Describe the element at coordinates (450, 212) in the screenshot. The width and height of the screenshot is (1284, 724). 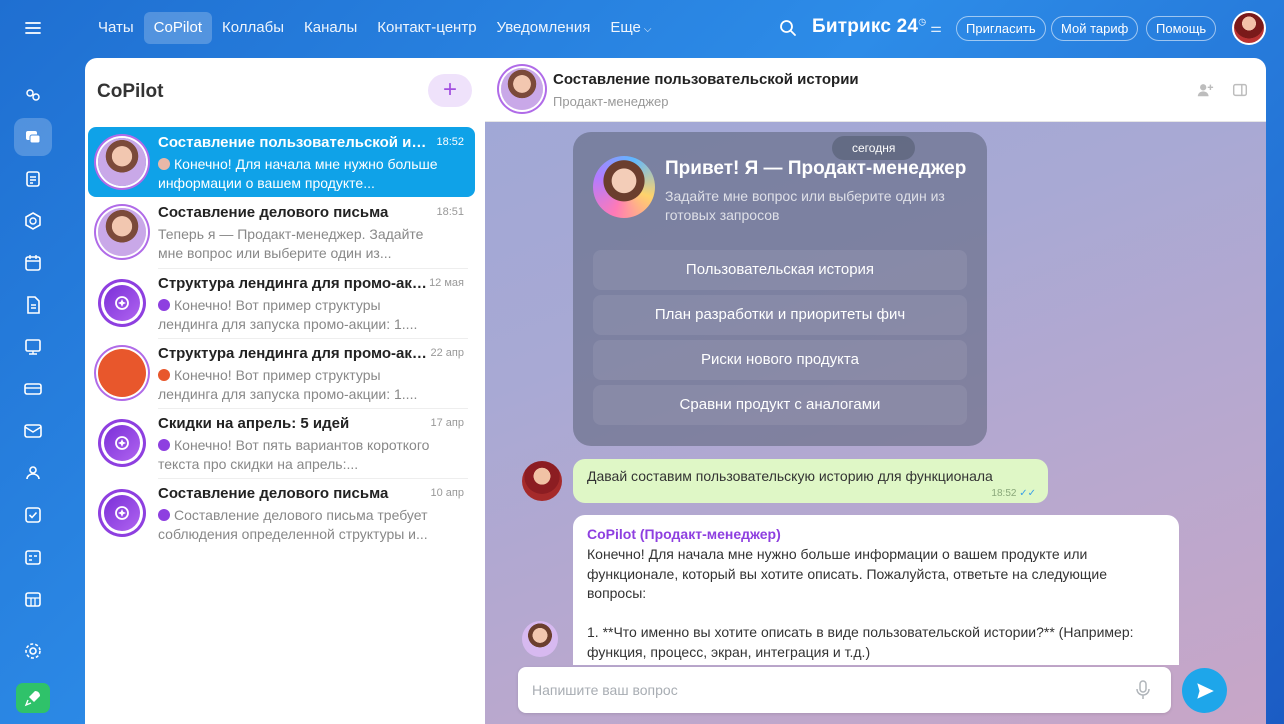
I see `chat-time: 18:51` at that location.